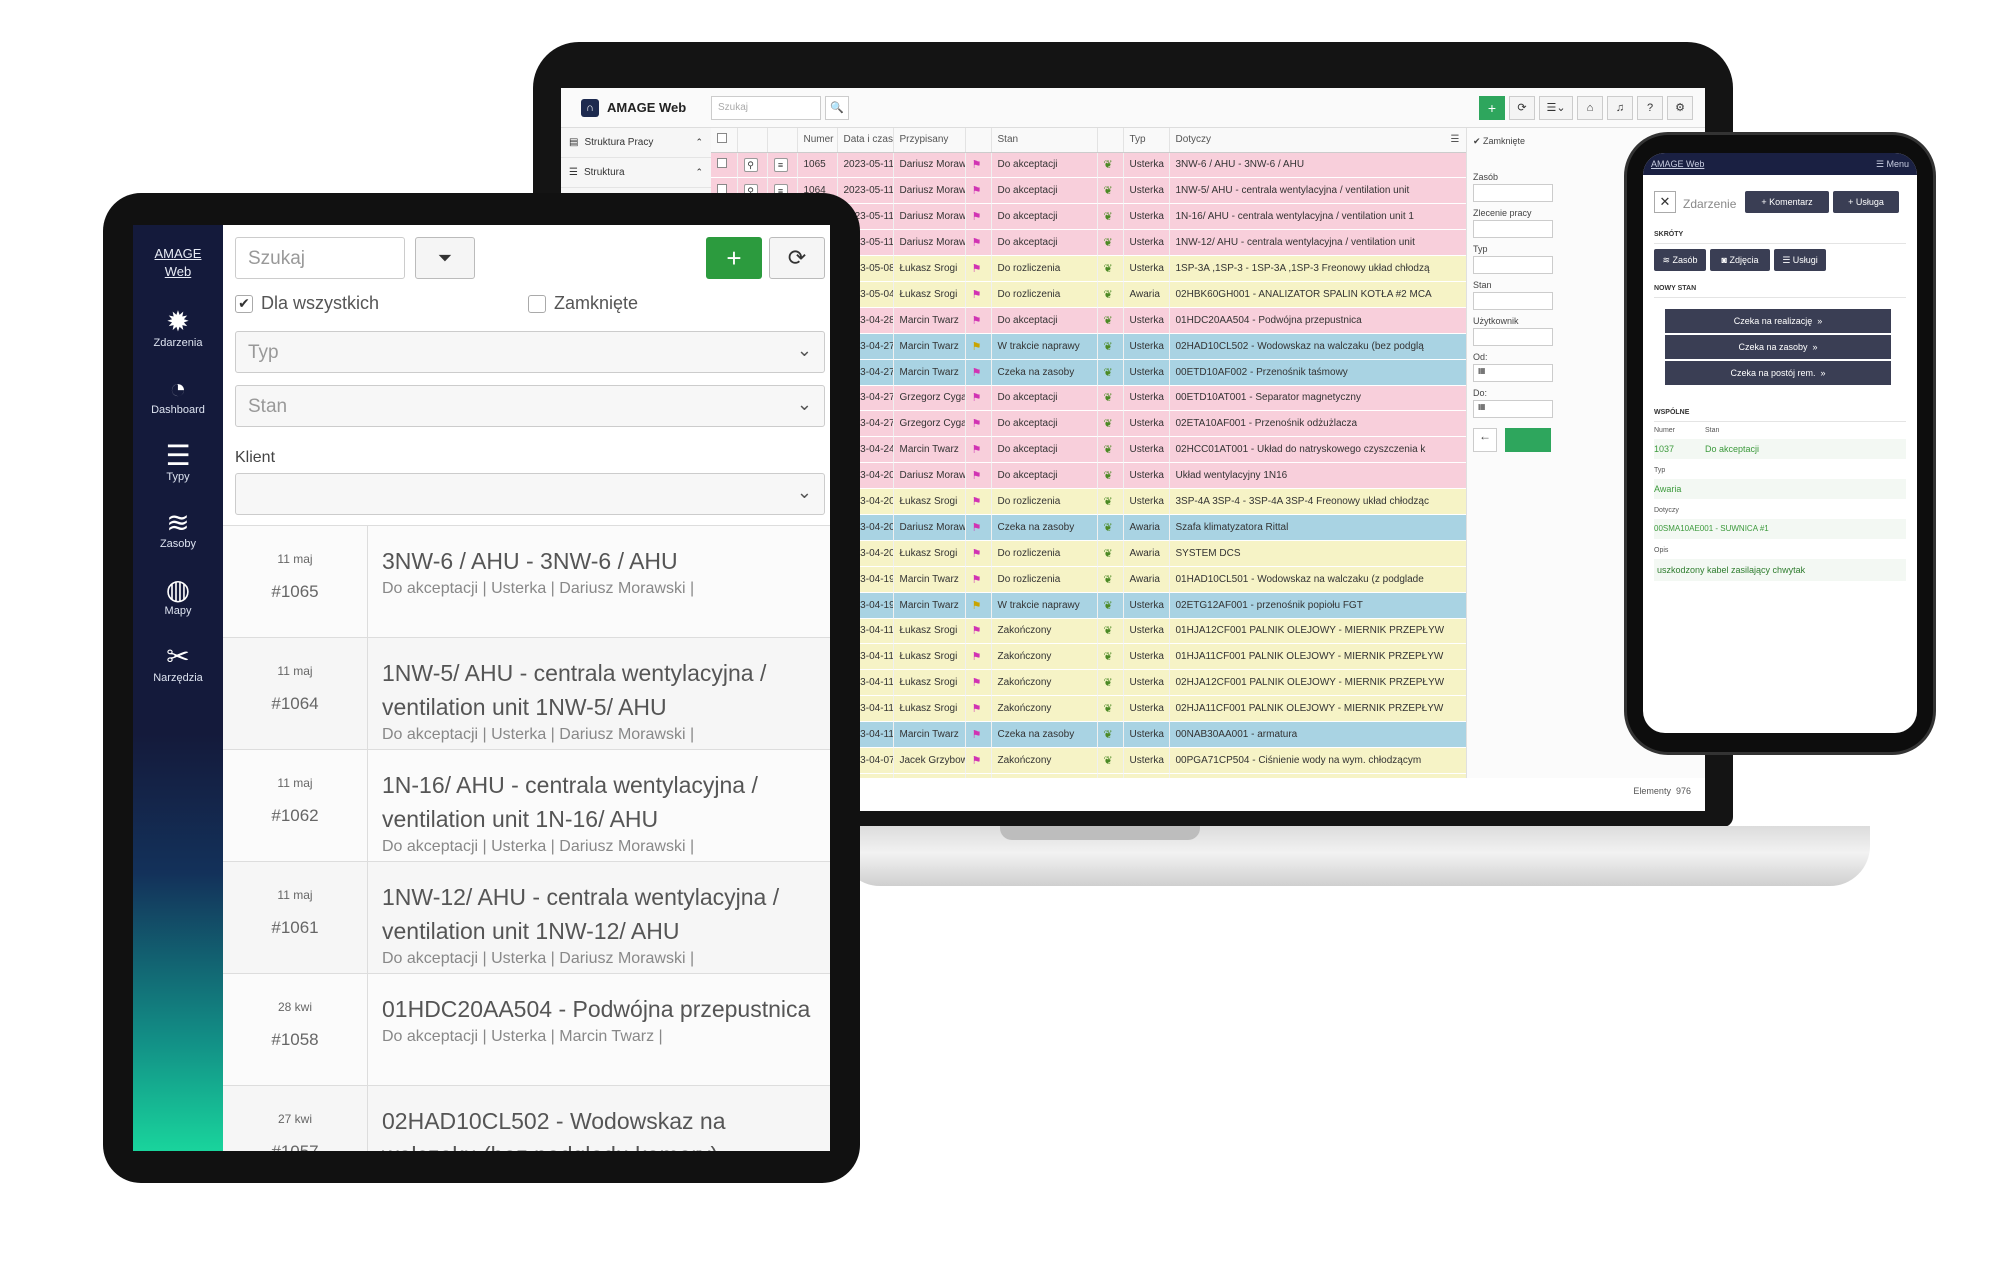  What do you see at coordinates (1044, 140) in the screenshot?
I see `header-stan: Stan` at bounding box center [1044, 140].